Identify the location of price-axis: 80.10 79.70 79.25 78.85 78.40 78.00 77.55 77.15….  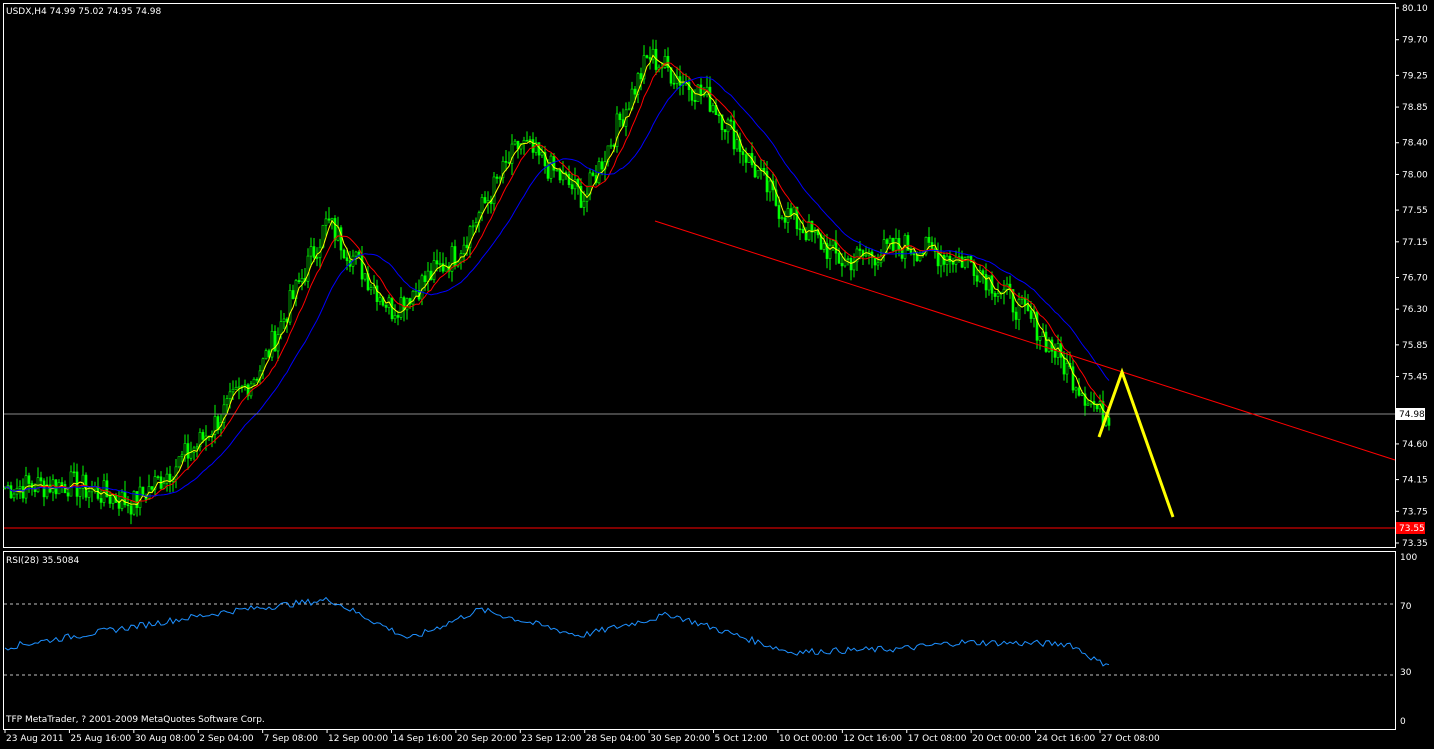
(1411, 276).